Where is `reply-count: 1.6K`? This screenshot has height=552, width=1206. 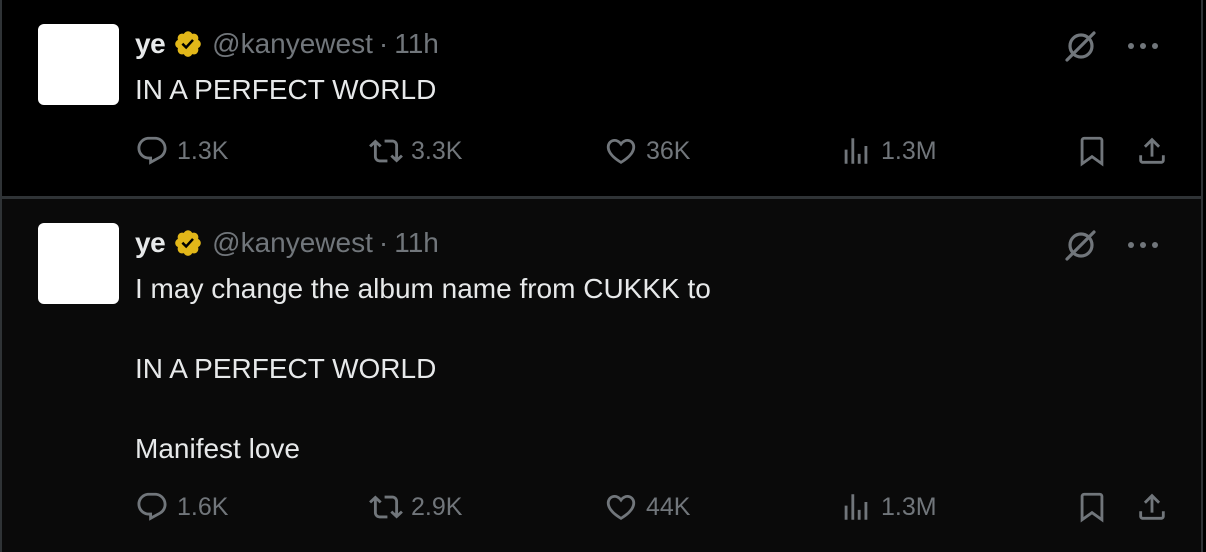
reply-count: 1.6K is located at coordinates (203, 506).